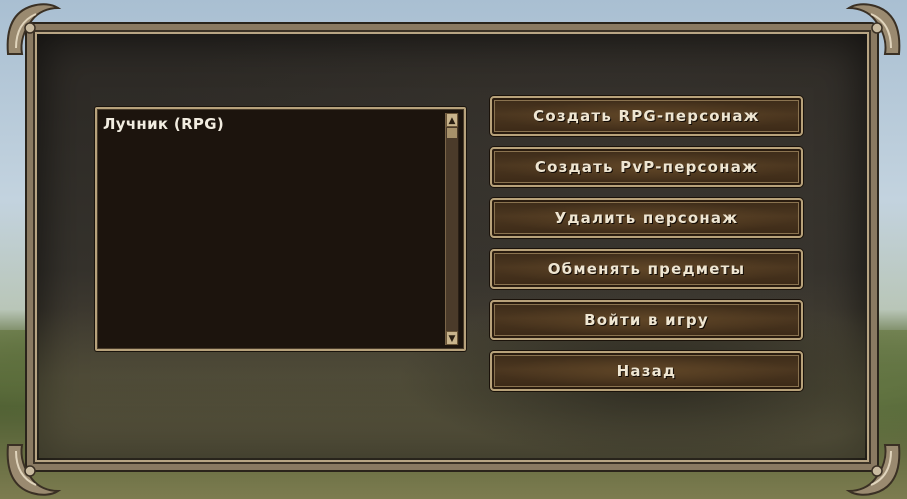 The height and width of the screenshot is (499, 907). I want to click on enter-game-button: Войти в игру, so click(646, 320).